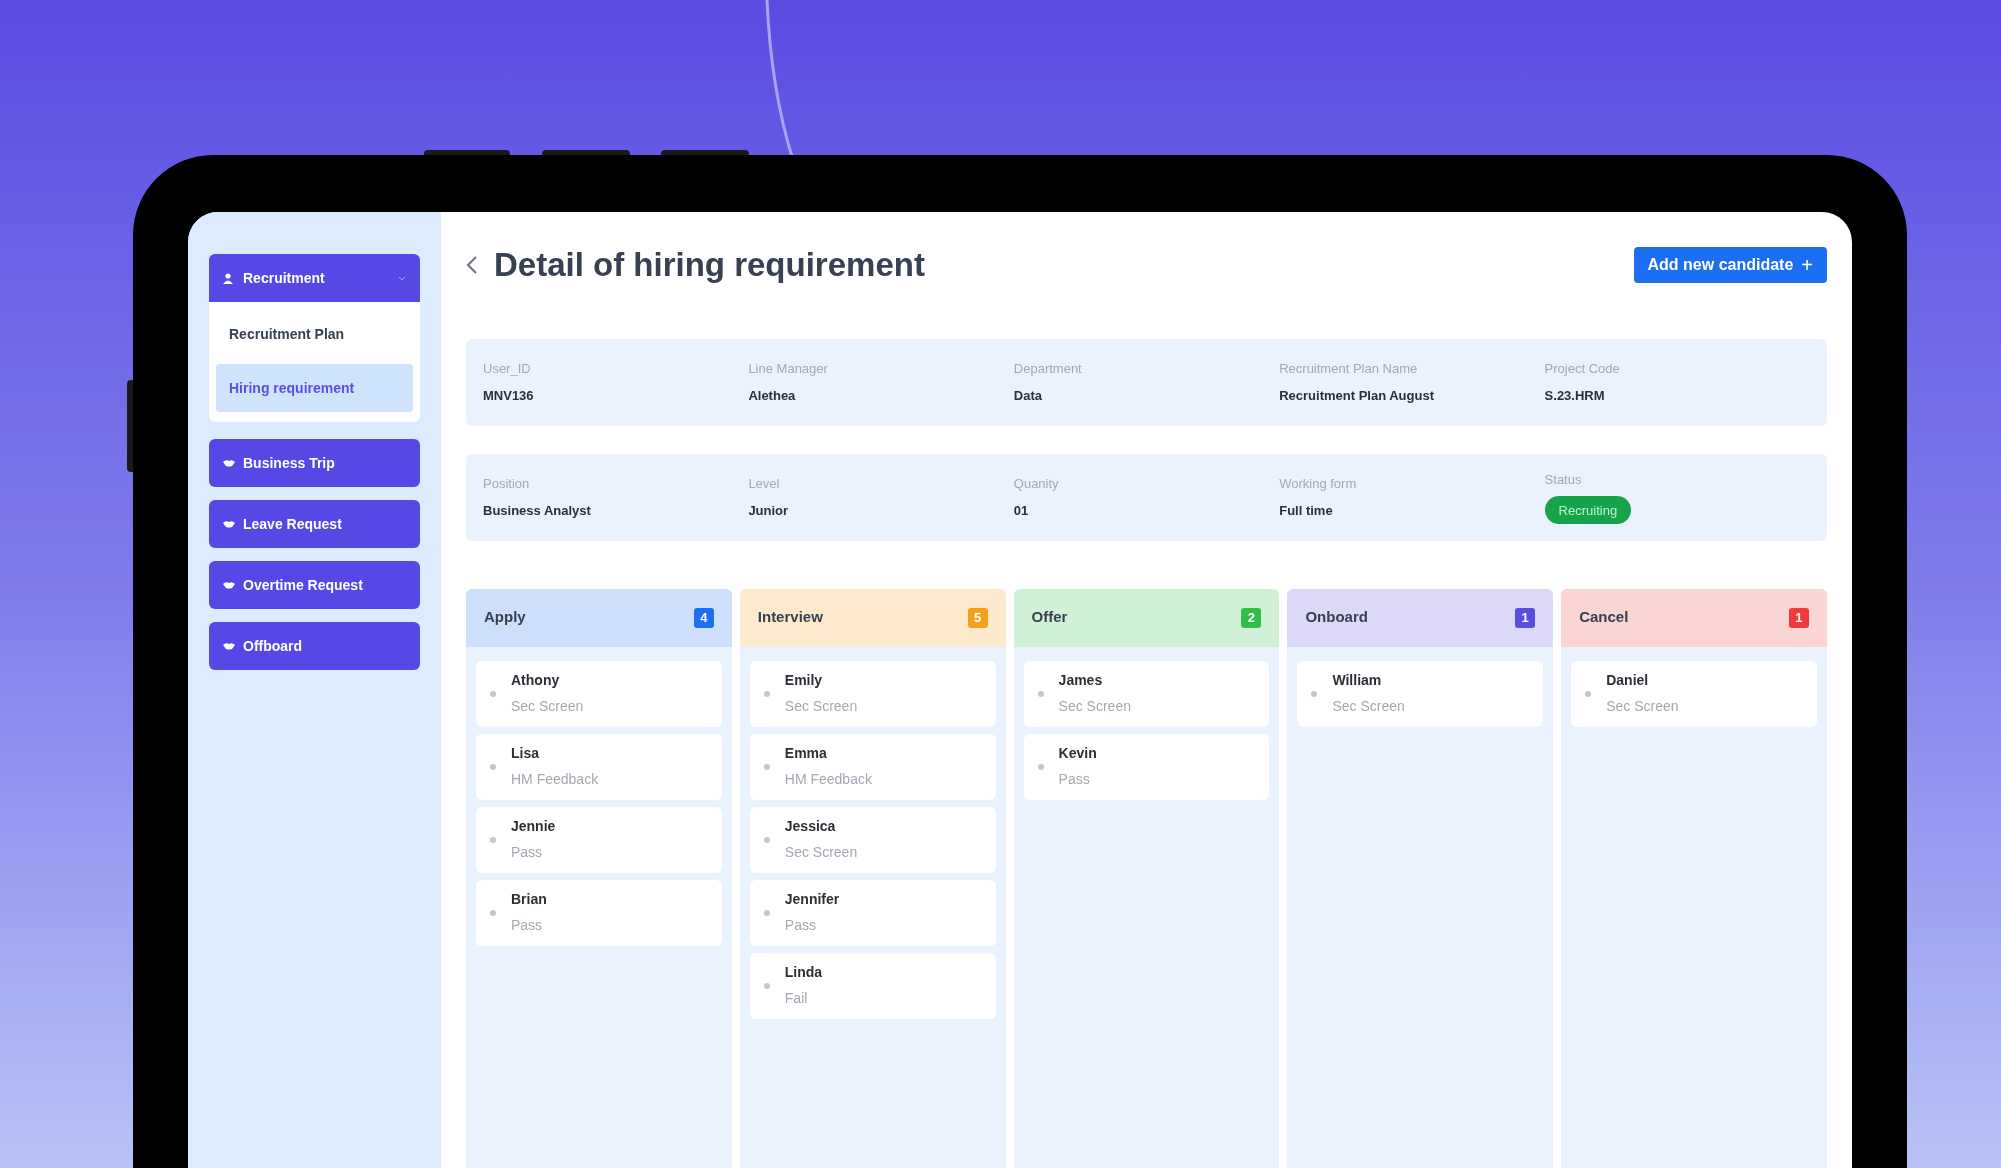 This screenshot has width=2001, height=1168. I want to click on field-value: Recruitment Plan August, so click(1356, 395).